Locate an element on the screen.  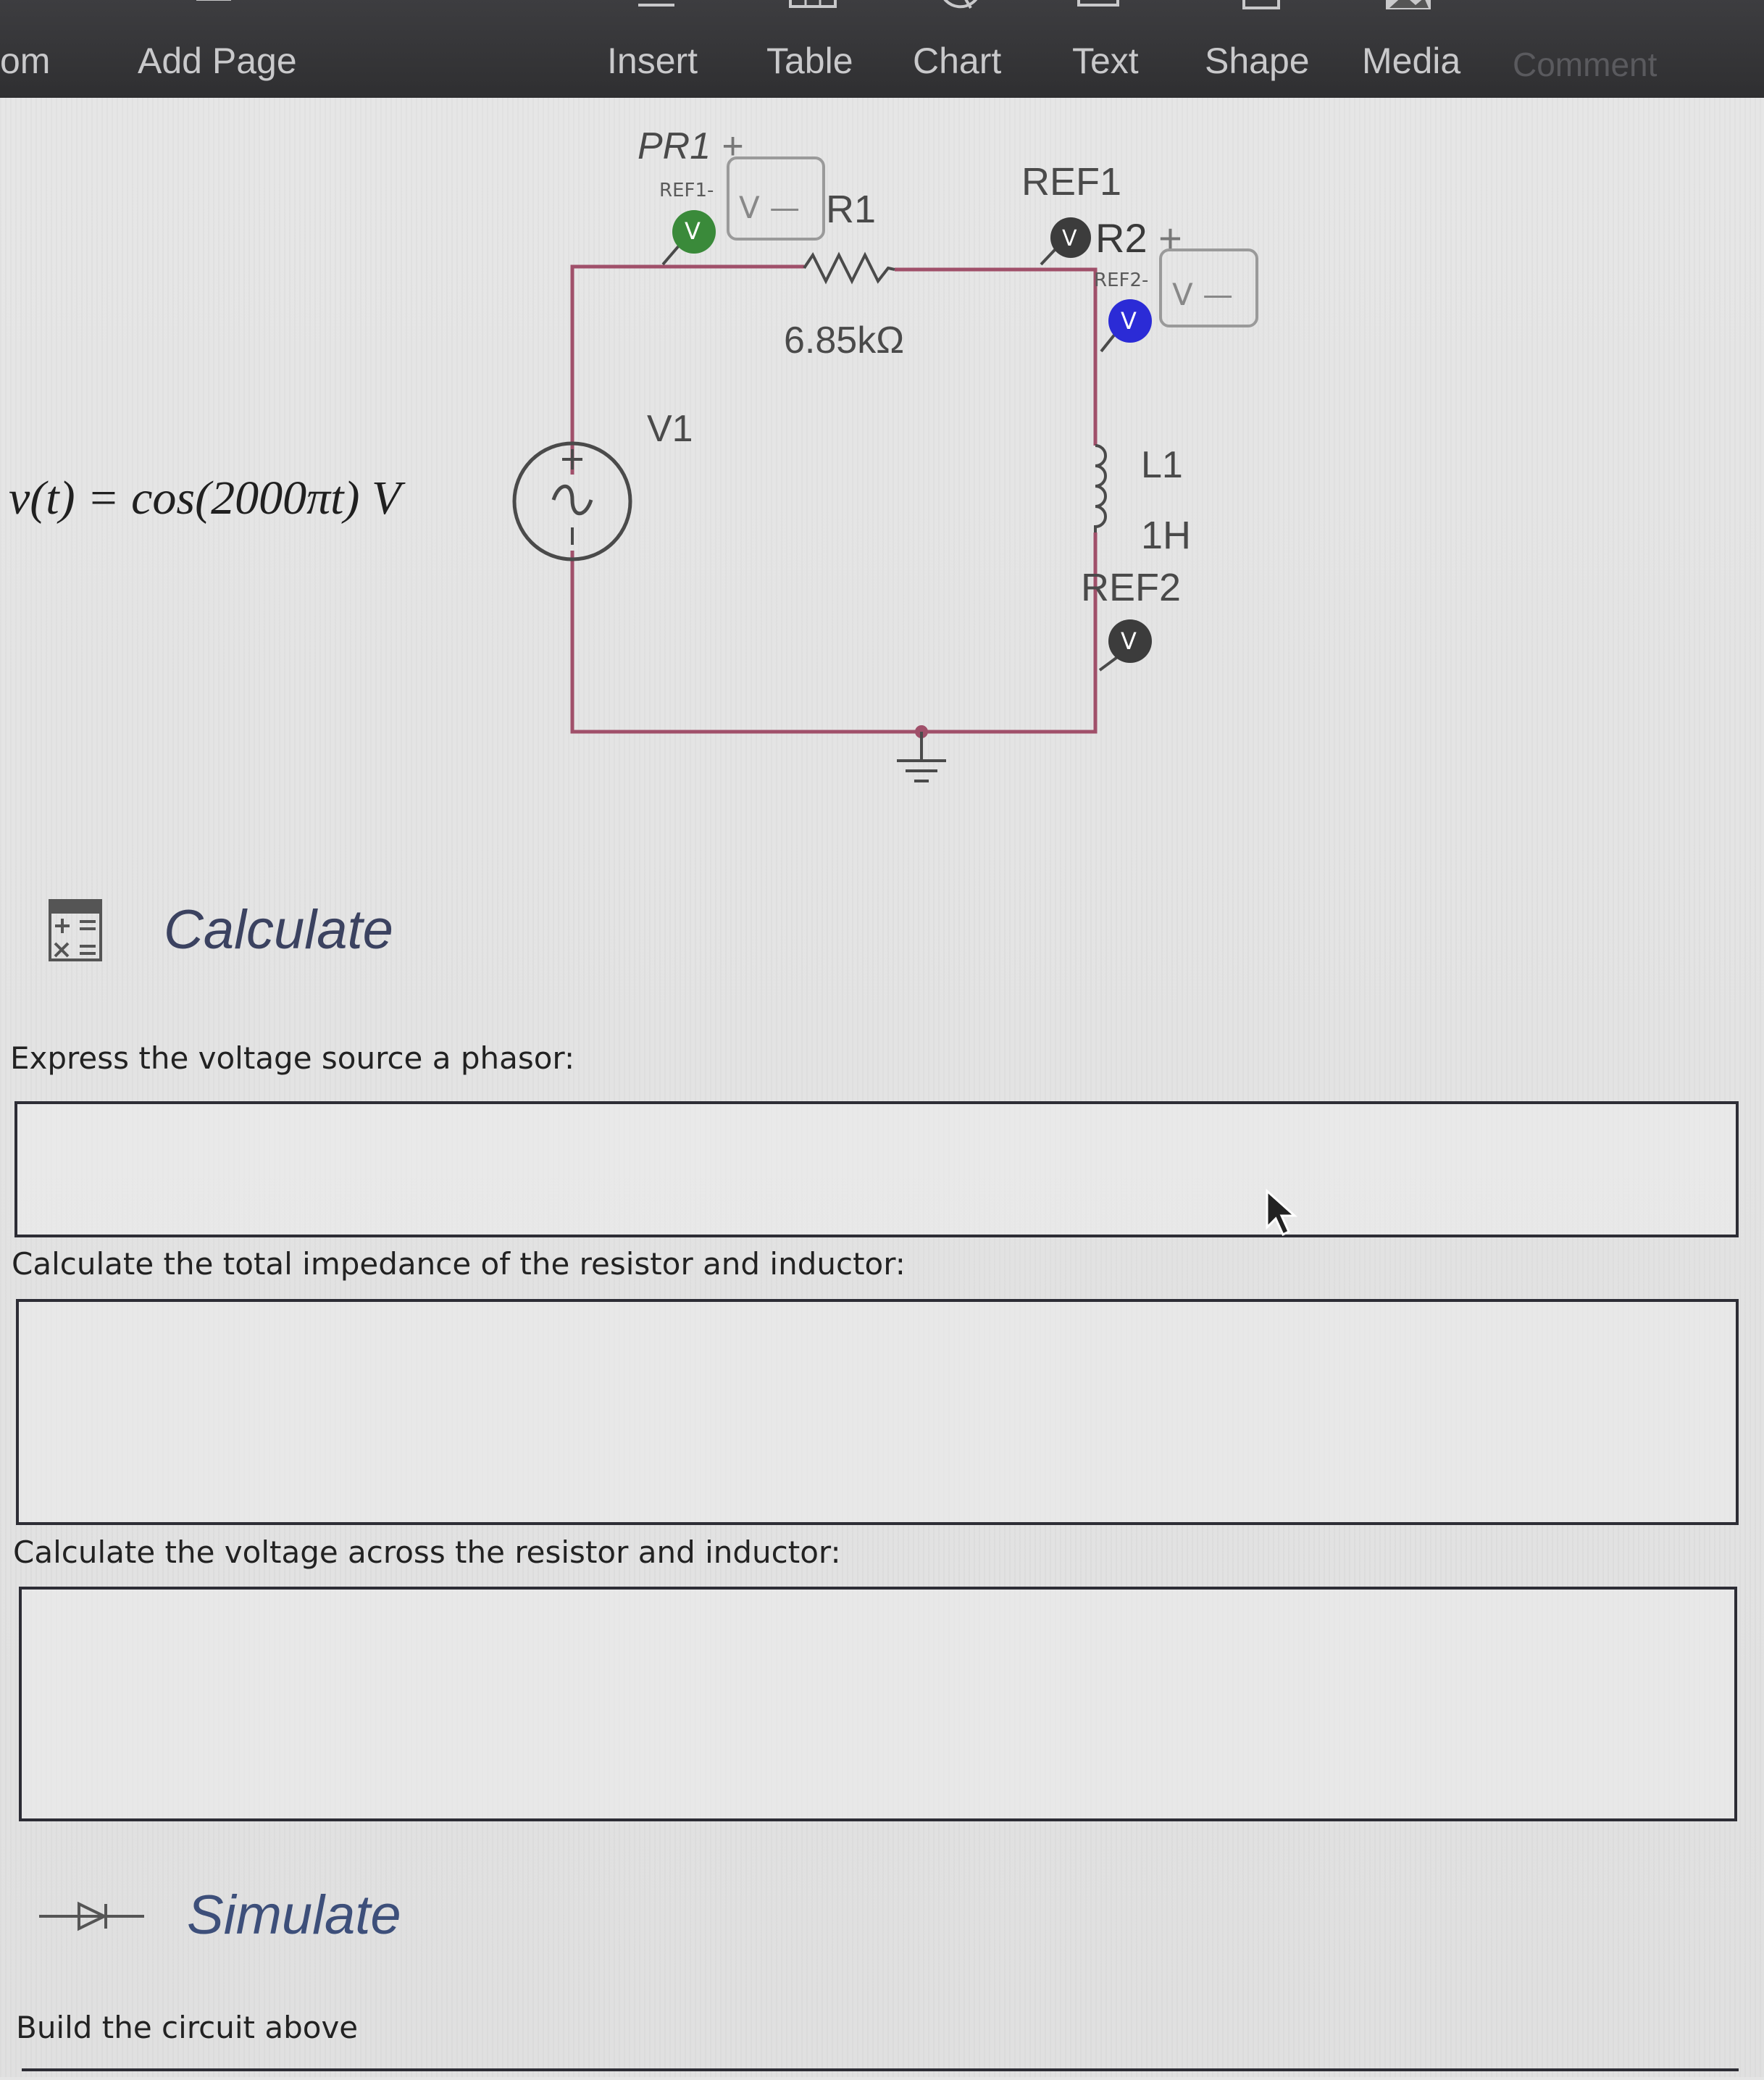
wire-top-right is located at coordinates (997, 356).